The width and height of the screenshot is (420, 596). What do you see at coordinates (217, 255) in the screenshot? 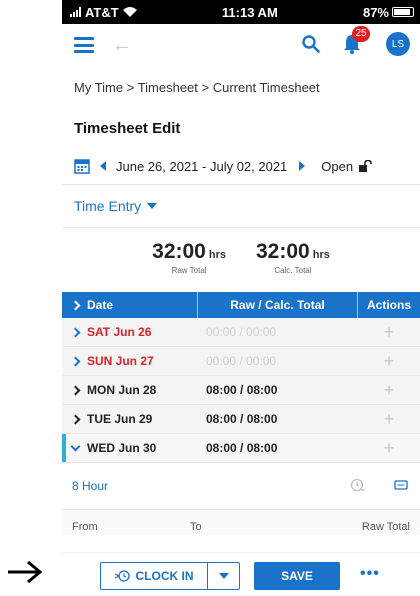
I see `raw-total-unit: hrs` at bounding box center [217, 255].